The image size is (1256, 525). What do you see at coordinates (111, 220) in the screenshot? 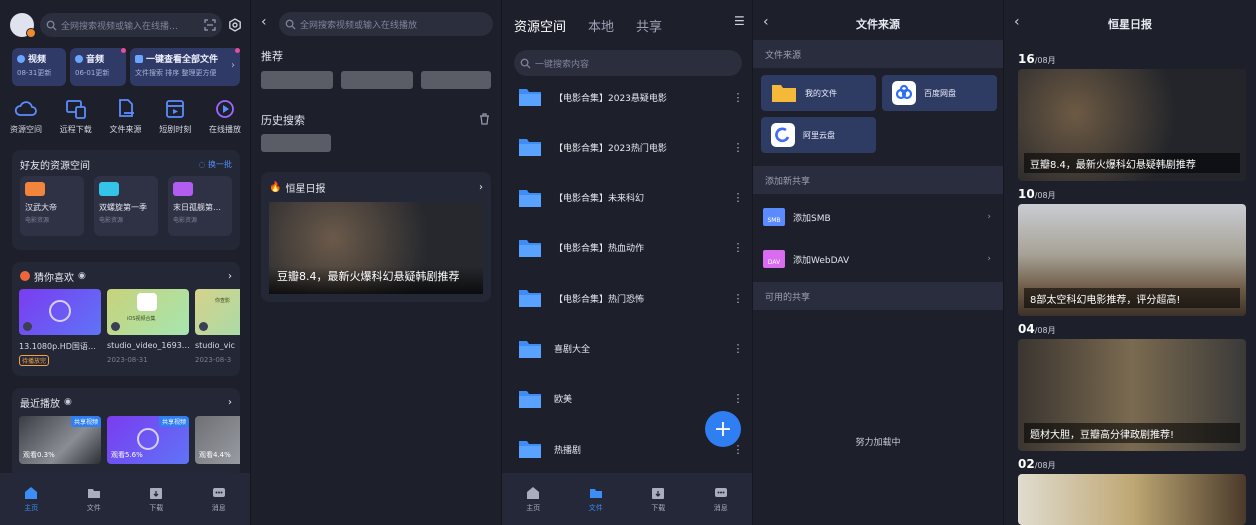
I see `friend-item-sub: 电影资源` at bounding box center [111, 220].